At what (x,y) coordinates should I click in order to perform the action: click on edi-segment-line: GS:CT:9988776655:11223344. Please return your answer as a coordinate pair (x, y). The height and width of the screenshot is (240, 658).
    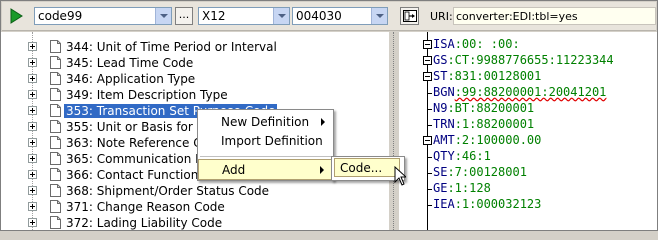
    Looking at the image, I should click on (523, 60).